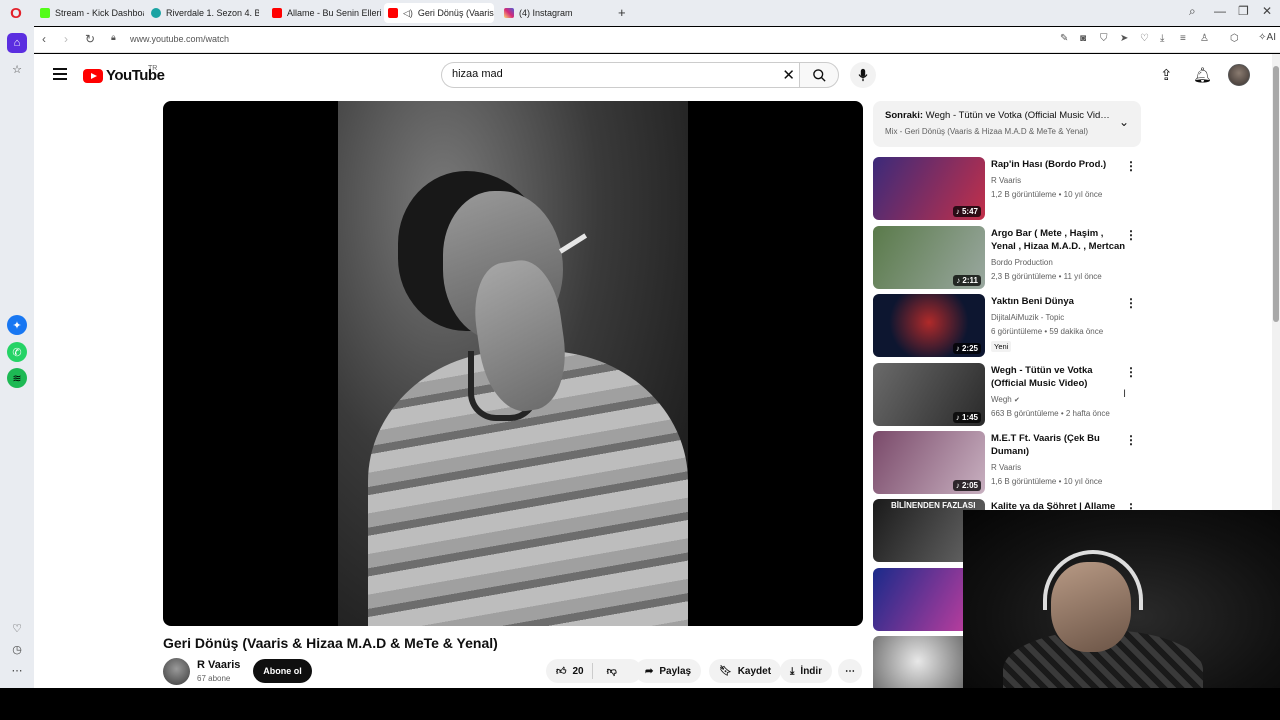 The image size is (1280, 720). I want to click on text-cursor-icon: I, so click(1125, 394).